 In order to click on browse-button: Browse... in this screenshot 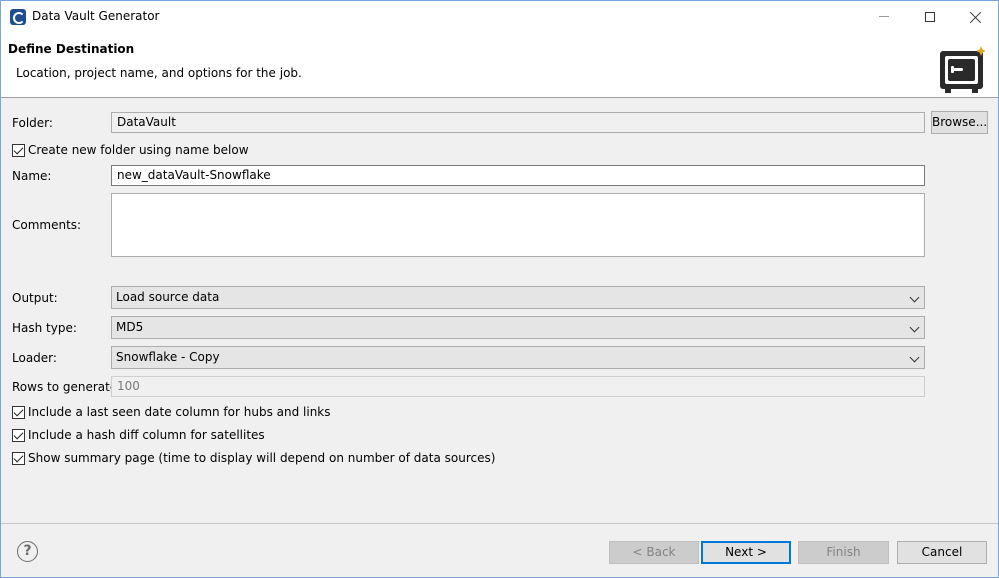, I will do `click(959, 122)`.